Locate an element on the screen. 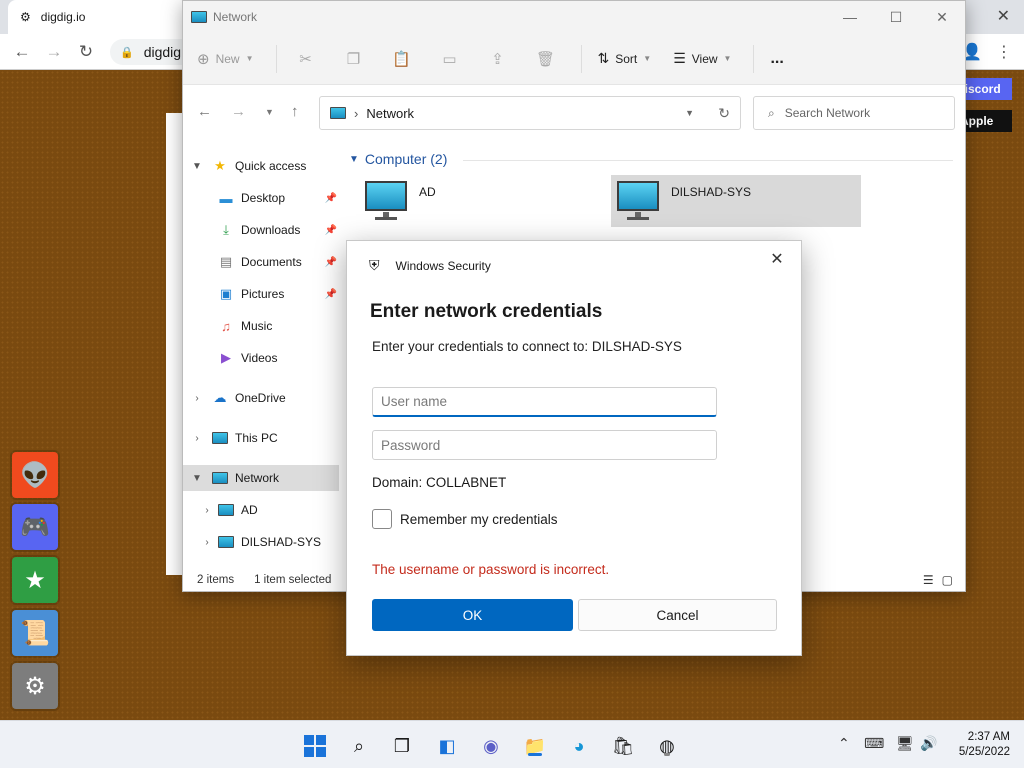  tiles-view-icon: ▢ is located at coordinates (947, 580).